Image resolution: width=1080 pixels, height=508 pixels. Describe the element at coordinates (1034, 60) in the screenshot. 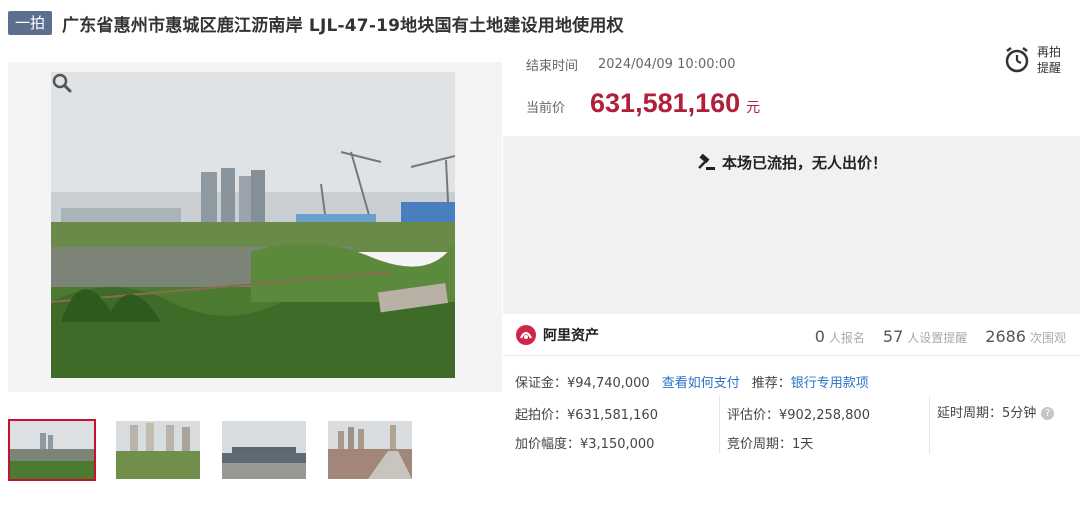

I see `remind-button: 再拍提醒` at that location.